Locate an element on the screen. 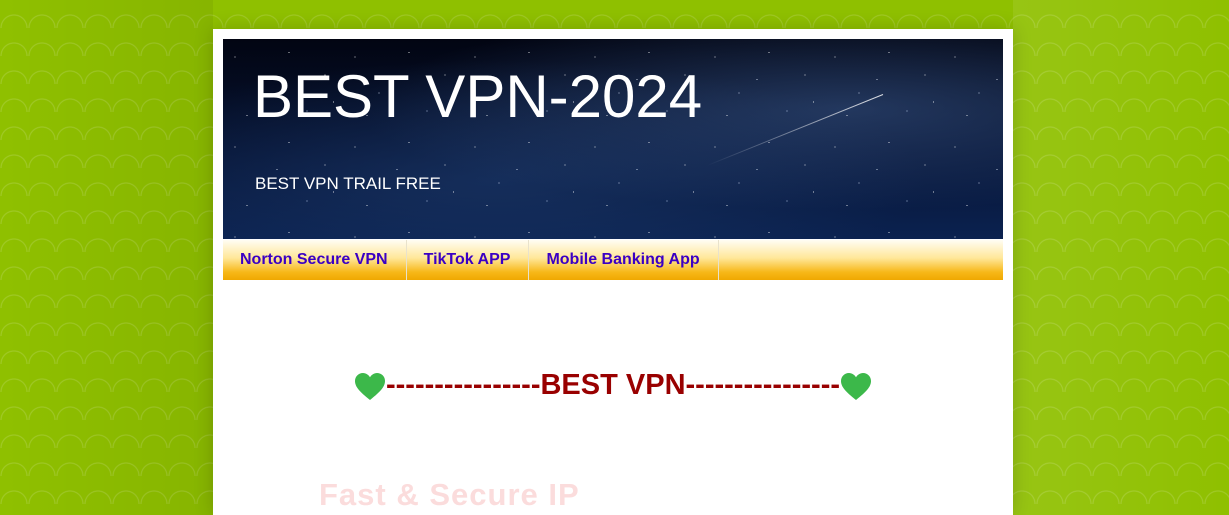 This screenshot has width=1229, height=515. nav-item-mobile-banking-app: Mobile Banking App is located at coordinates (624, 260).